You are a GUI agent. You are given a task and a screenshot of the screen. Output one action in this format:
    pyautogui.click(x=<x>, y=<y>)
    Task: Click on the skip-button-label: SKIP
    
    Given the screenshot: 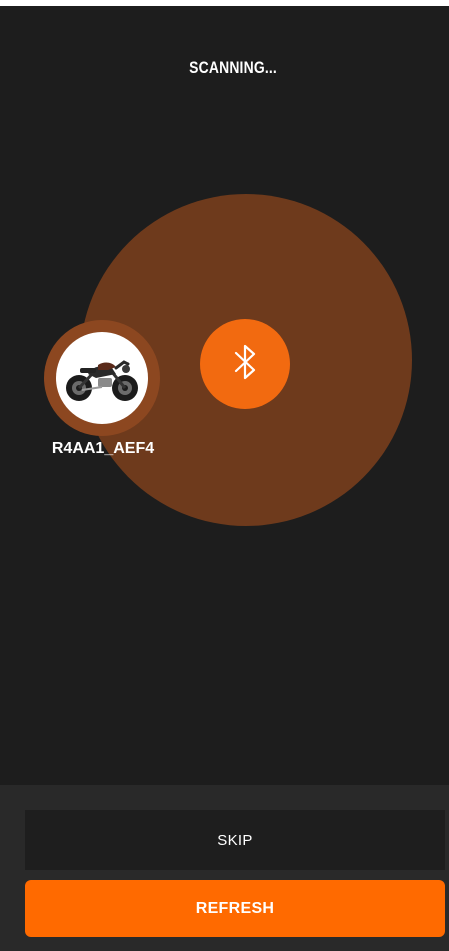 What is the action you would take?
    pyautogui.click(x=235, y=840)
    